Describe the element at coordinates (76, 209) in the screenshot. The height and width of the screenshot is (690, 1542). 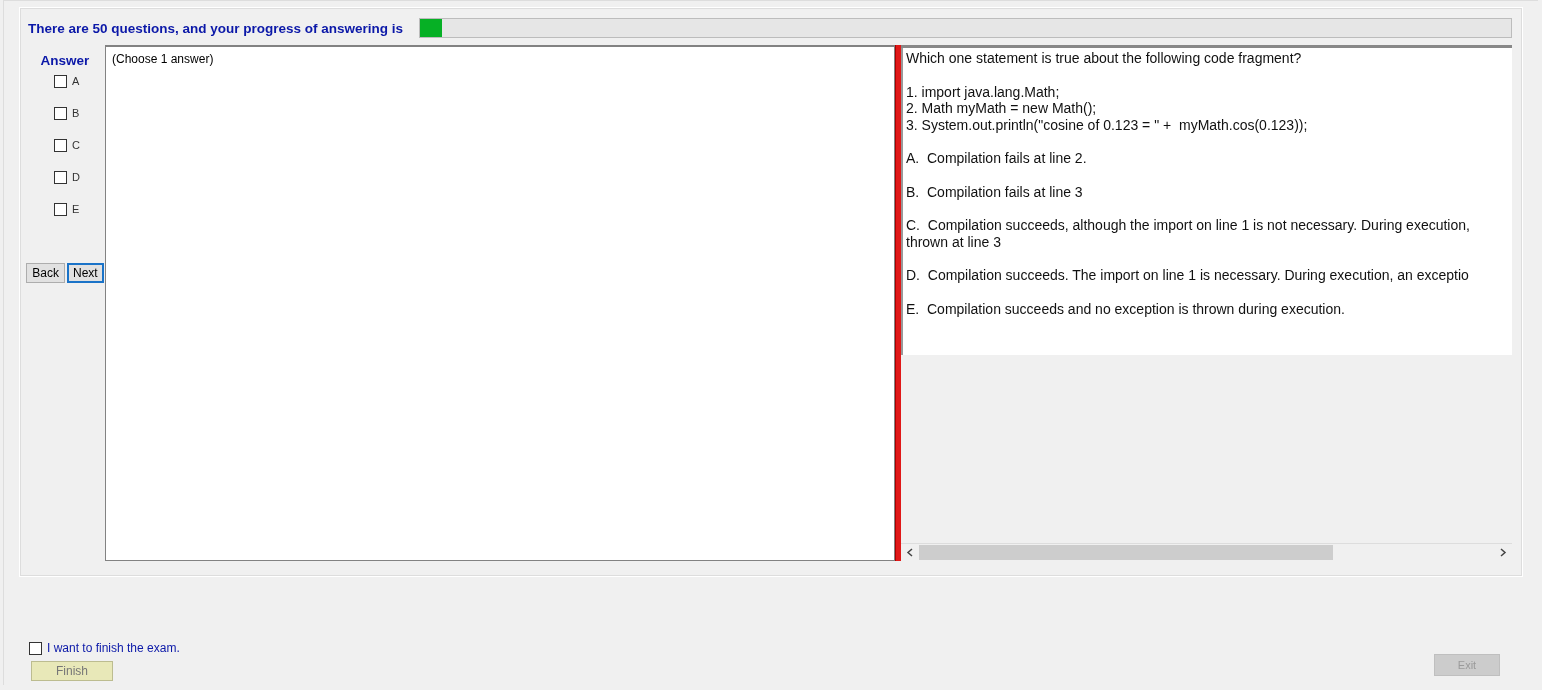
I see `option-label: E` at that location.